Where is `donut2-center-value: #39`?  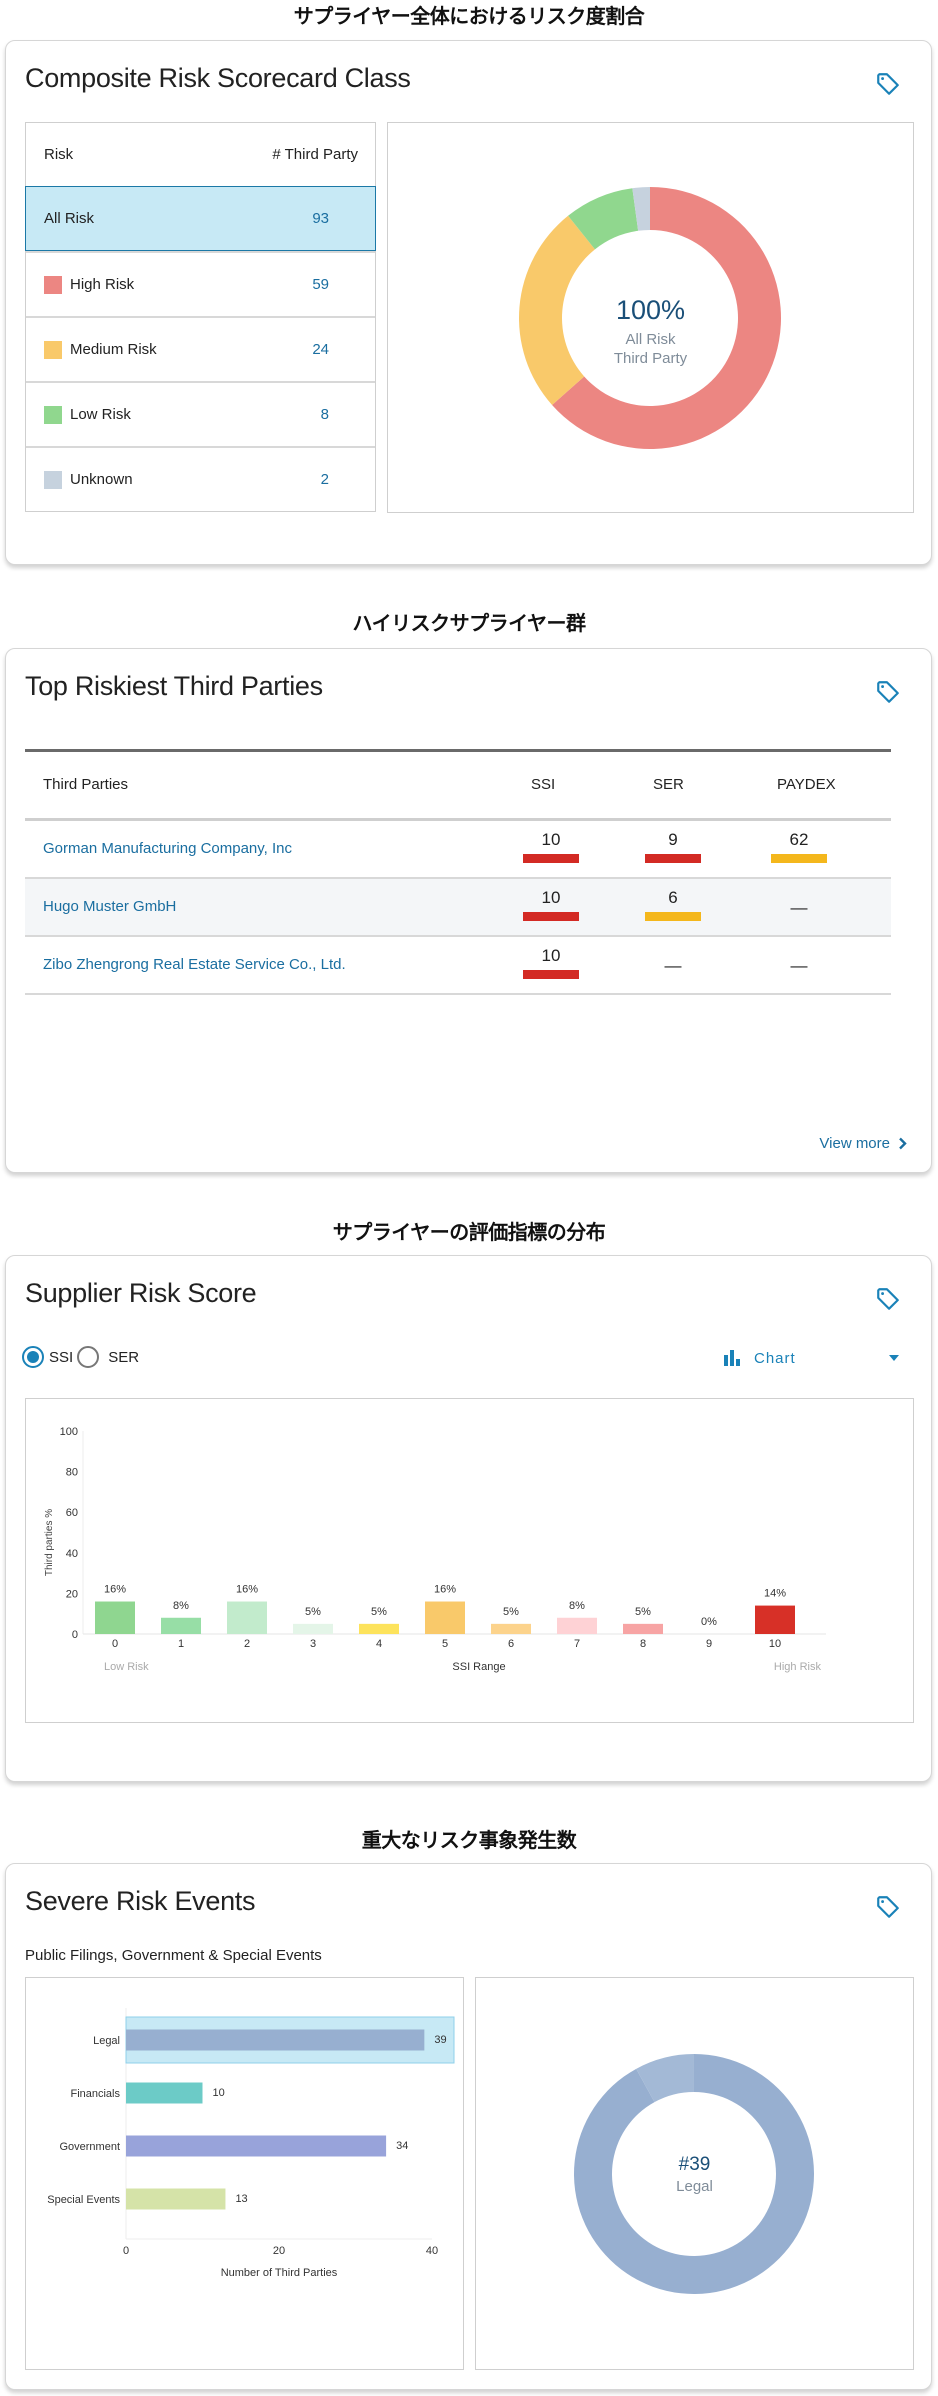 donut2-center-value: #39 is located at coordinates (694, 2164).